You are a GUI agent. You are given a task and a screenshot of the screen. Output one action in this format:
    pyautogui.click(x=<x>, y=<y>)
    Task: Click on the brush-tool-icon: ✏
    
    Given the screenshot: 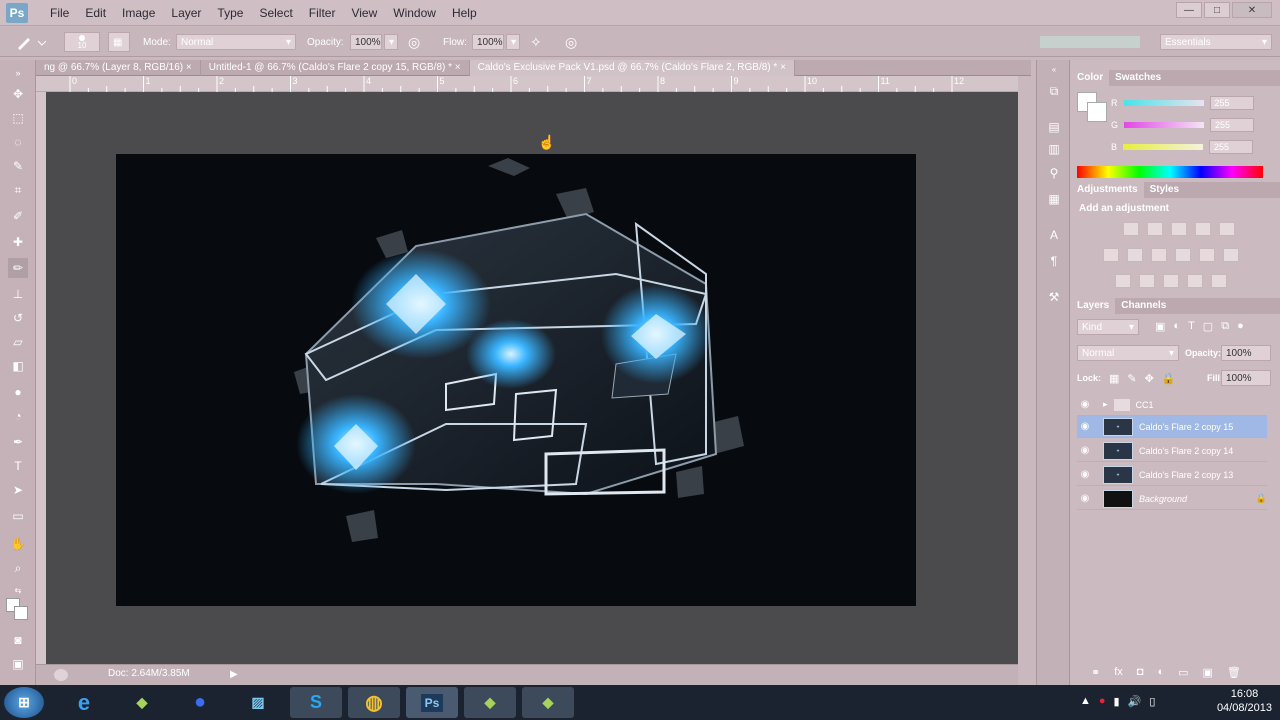 What is the action you would take?
    pyautogui.click(x=18, y=268)
    